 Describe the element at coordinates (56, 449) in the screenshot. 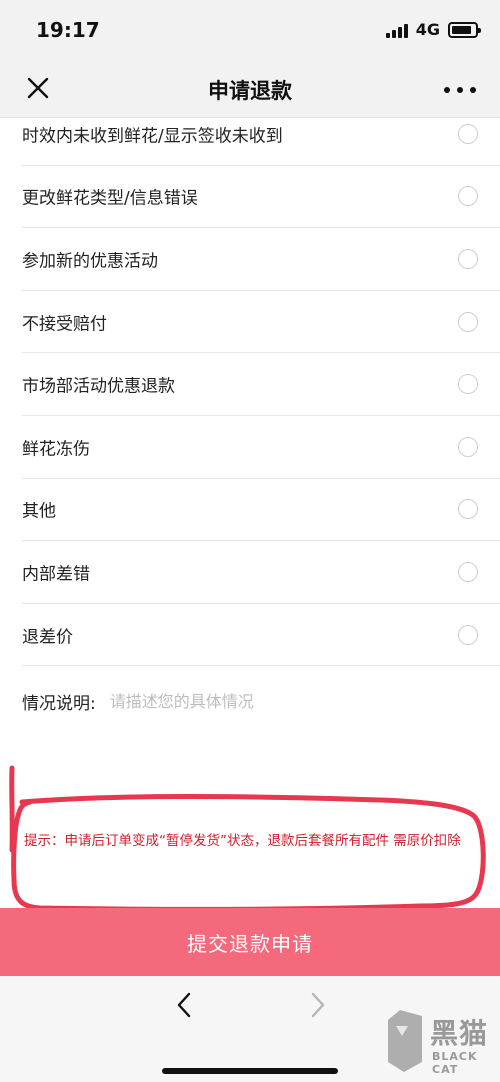

I see `refund-reason-label: 鲜花冻伤` at that location.